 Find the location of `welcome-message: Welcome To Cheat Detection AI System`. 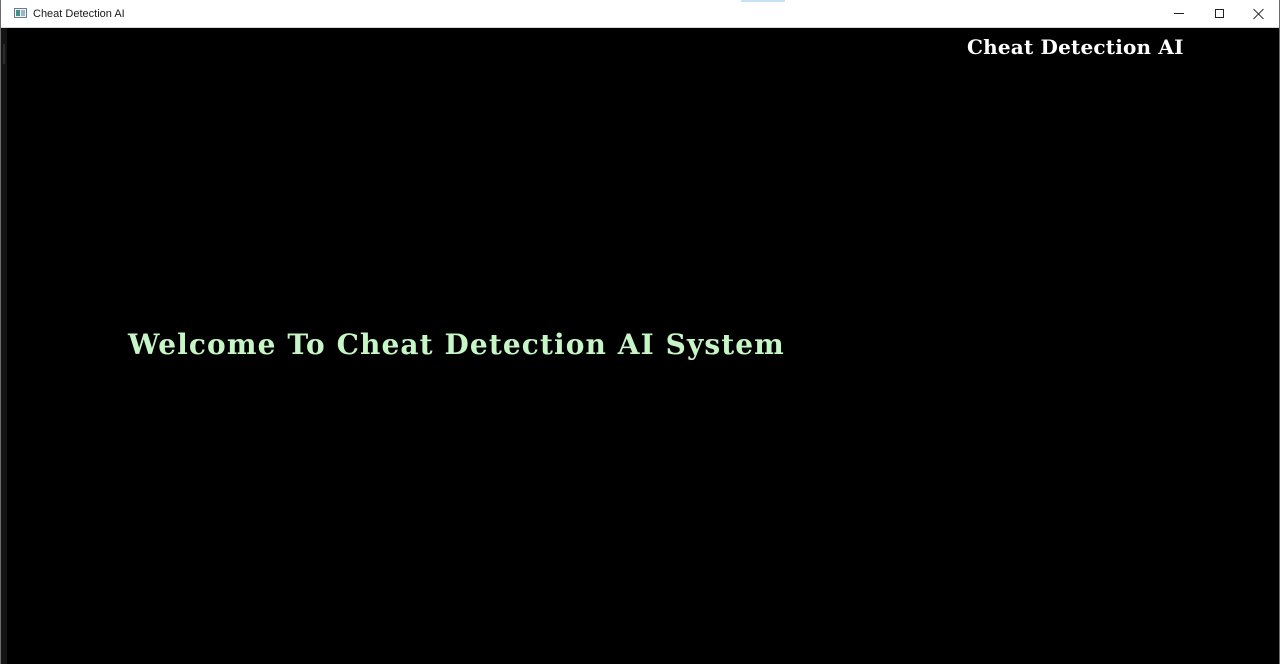

welcome-message: Welcome To Cheat Detection AI System is located at coordinates (456, 344).